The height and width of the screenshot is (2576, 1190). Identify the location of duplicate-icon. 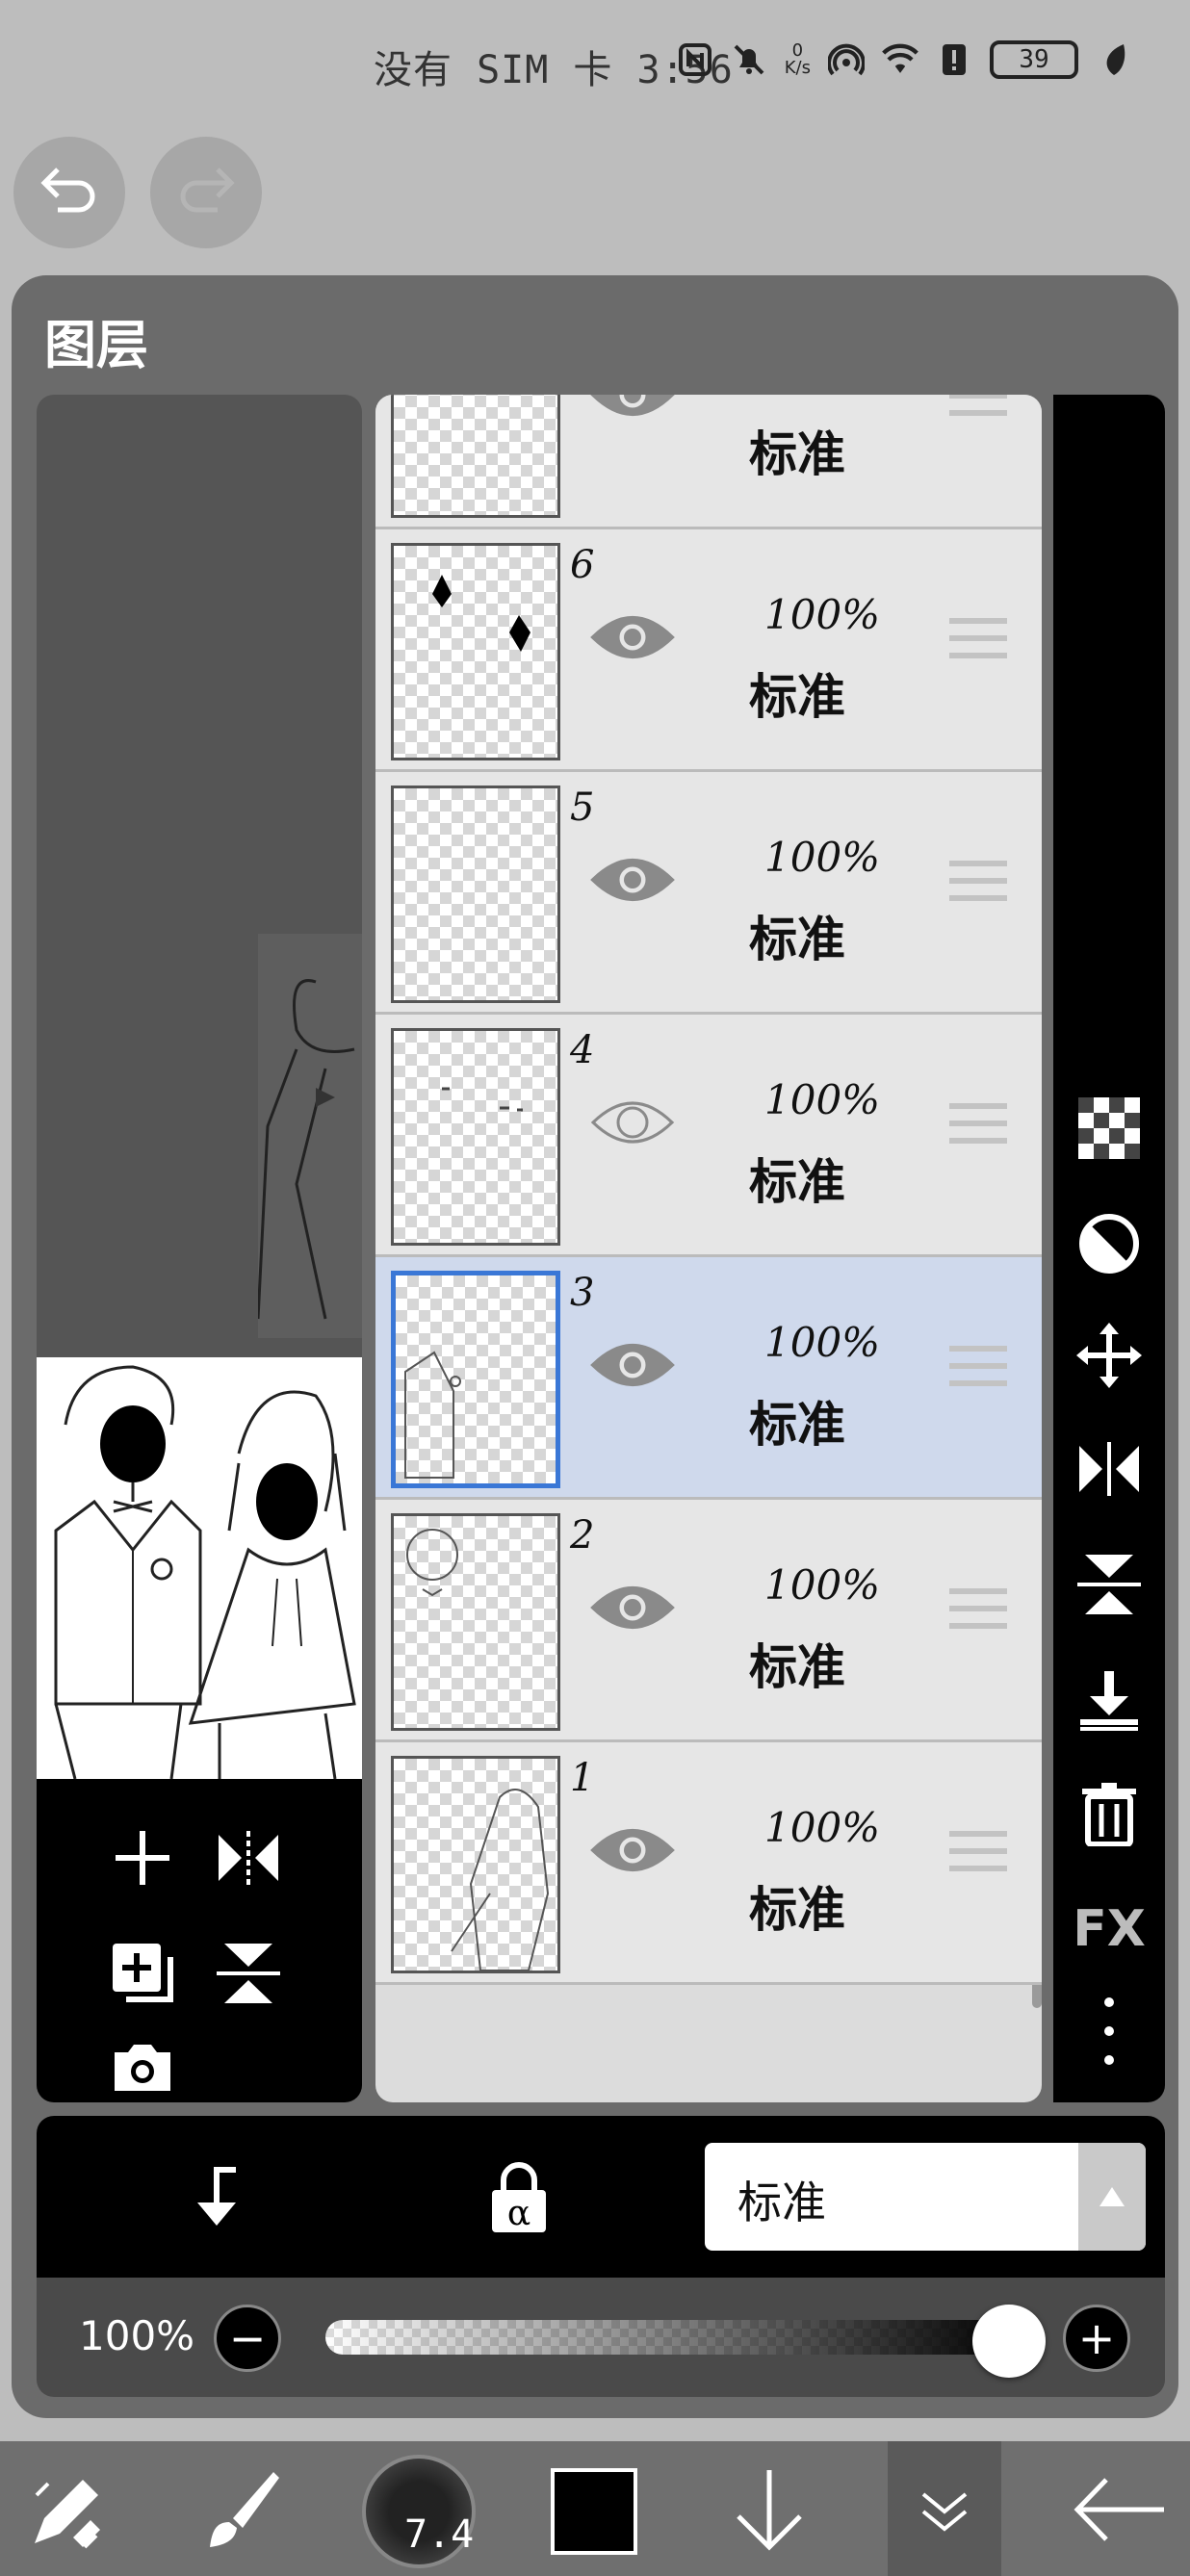
(143, 1973).